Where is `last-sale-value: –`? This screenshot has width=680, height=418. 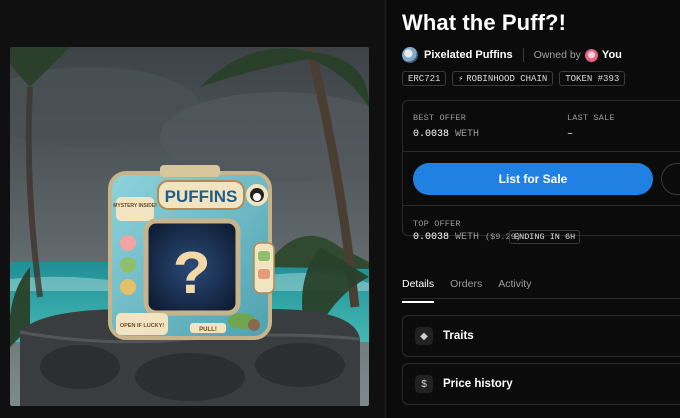 last-sale-value: – is located at coordinates (570, 134).